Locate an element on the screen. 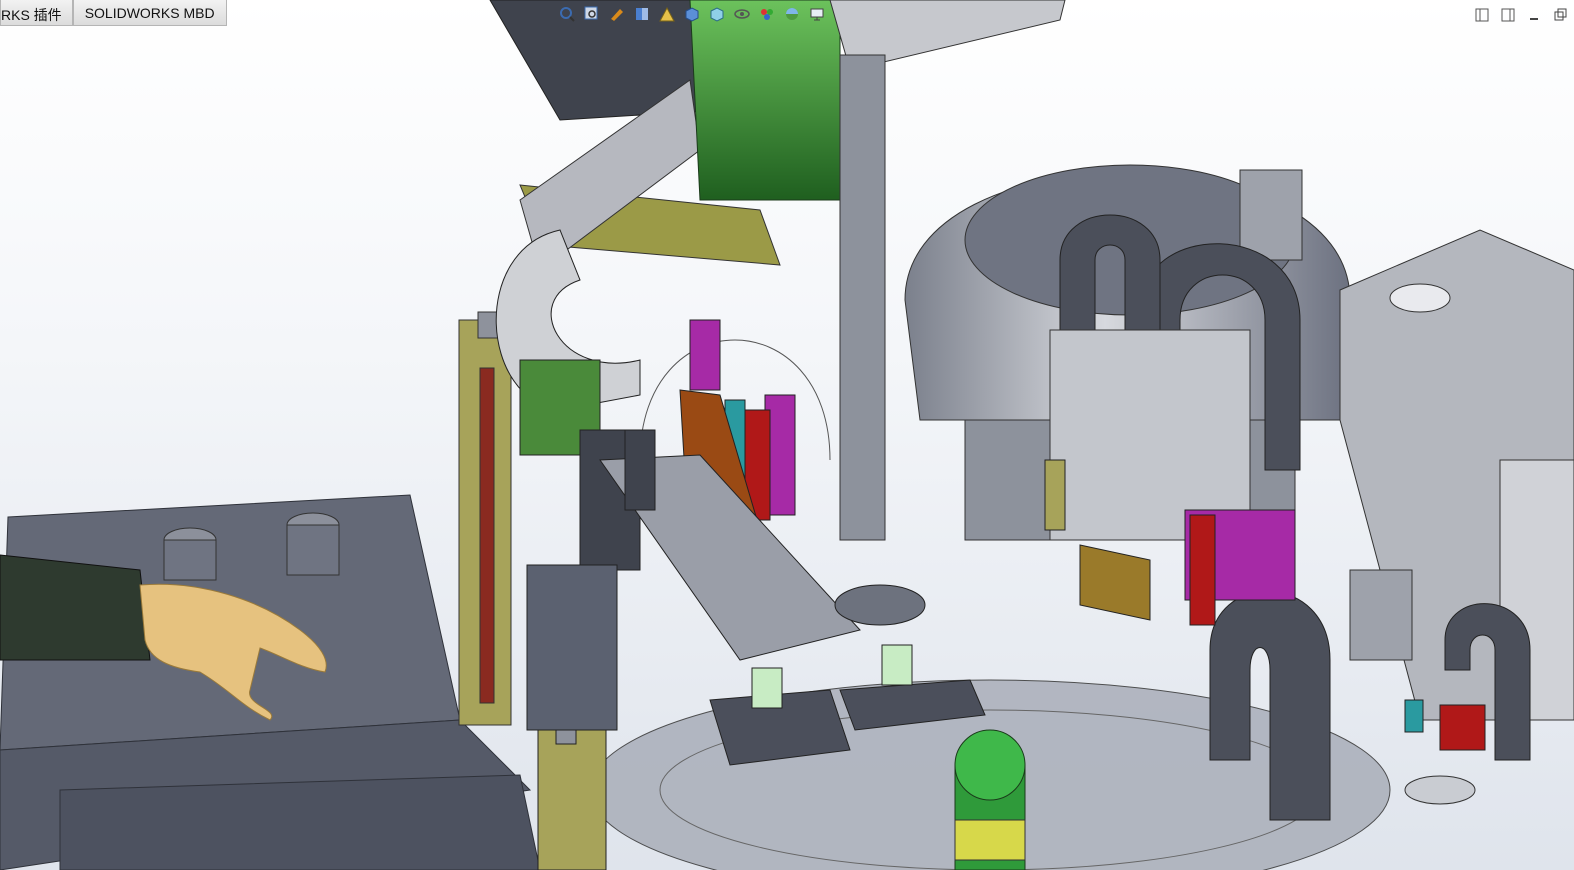 The width and height of the screenshot is (1574, 870). view-settings-icon is located at coordinates (817, 14).